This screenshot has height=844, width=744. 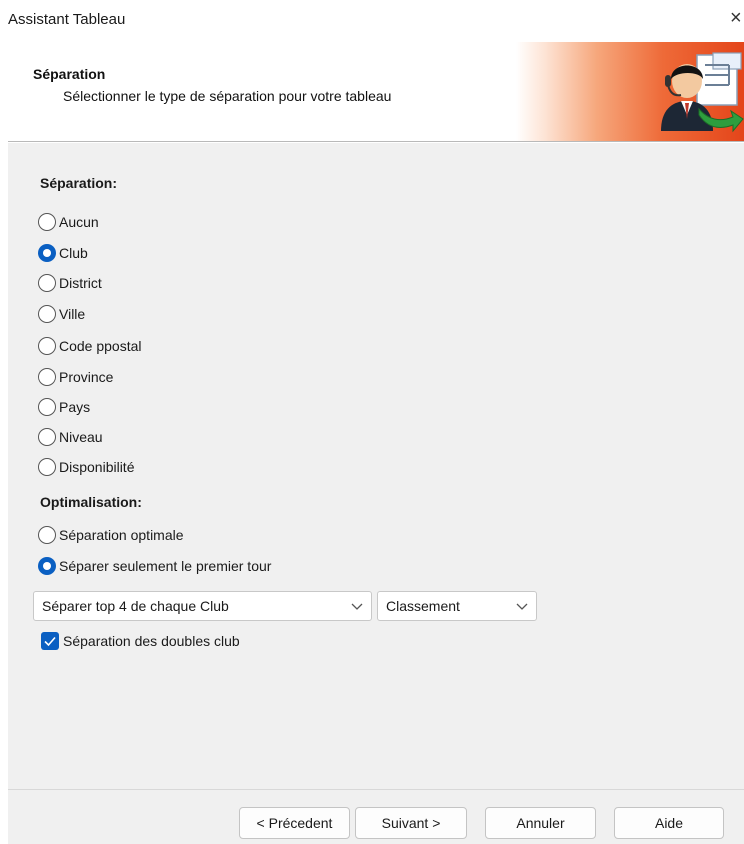 What do you see at coordinates (81, 437) in the screenshot?
I see `radio-label: Niveau` at bounding box center [81, 437].